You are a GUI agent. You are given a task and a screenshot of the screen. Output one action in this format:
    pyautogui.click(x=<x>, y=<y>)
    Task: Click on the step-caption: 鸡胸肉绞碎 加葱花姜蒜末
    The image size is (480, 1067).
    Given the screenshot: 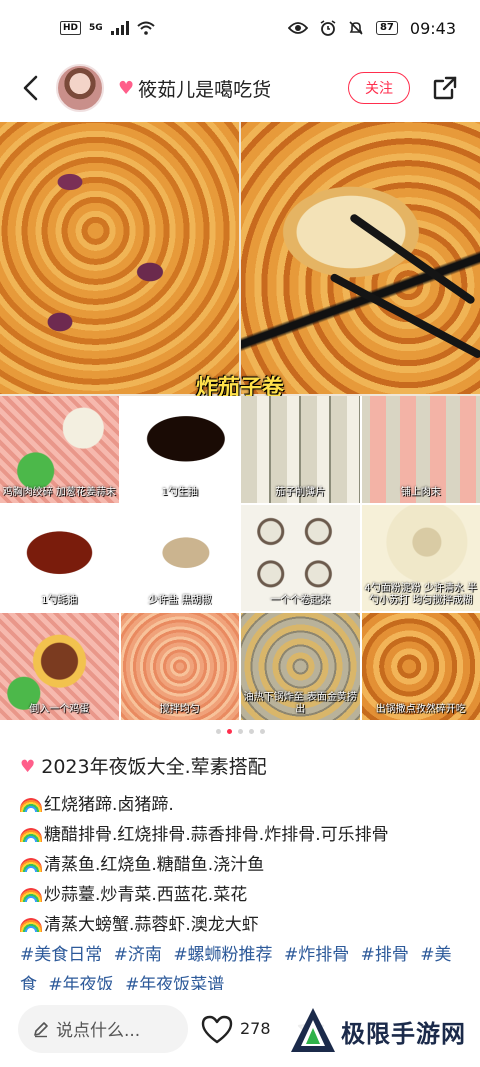 What is the action you would take?
    pyautogui.click(x=59, y=492)
    